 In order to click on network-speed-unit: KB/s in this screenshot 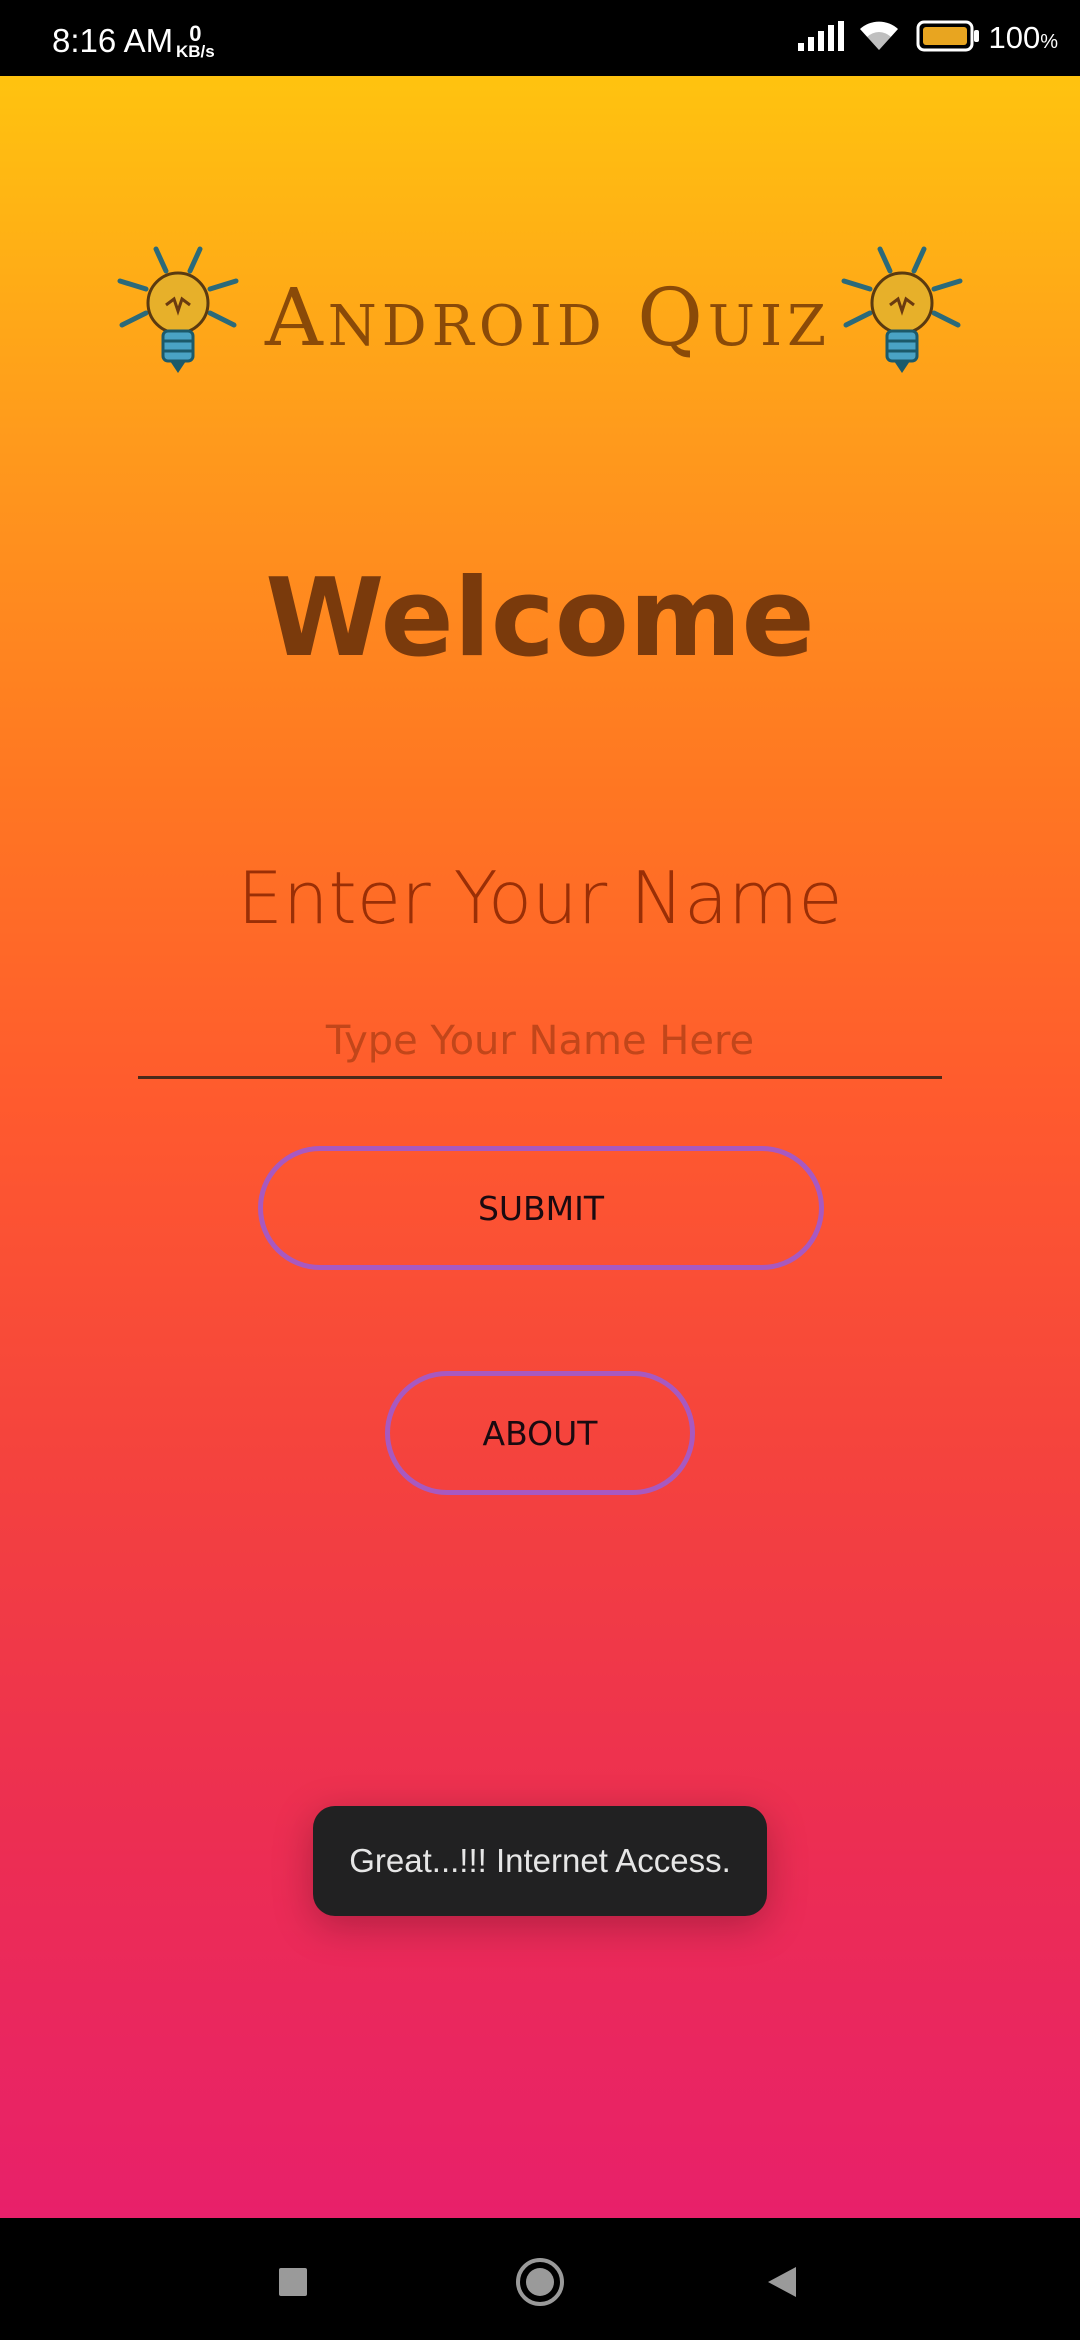, I will do `click(195, 51)`.